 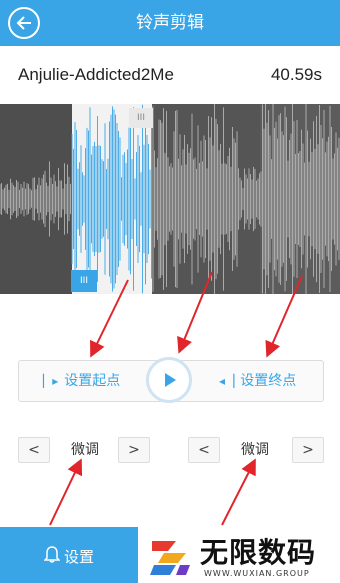 What do you see at coordinates (66, 492) in the screenshot?
I see `arrow-to-fine-tune-start` at bounding box center [66, 492].